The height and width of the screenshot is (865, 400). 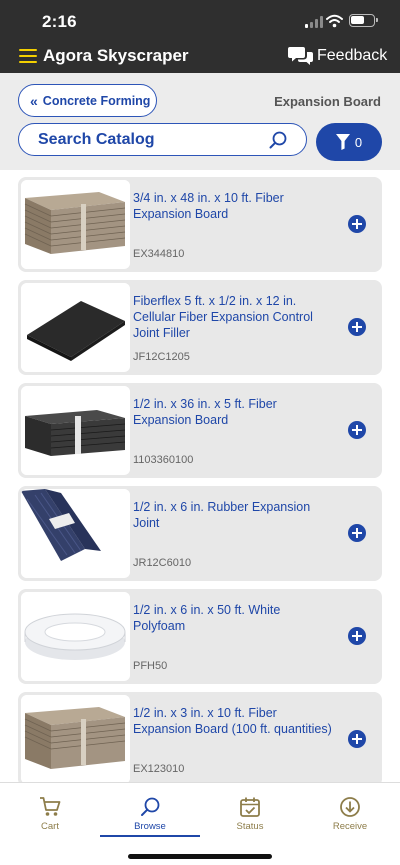 I want to click on top-bar: 2:16 Agora Skyscraper Feedback, so click(x=200, y=36).